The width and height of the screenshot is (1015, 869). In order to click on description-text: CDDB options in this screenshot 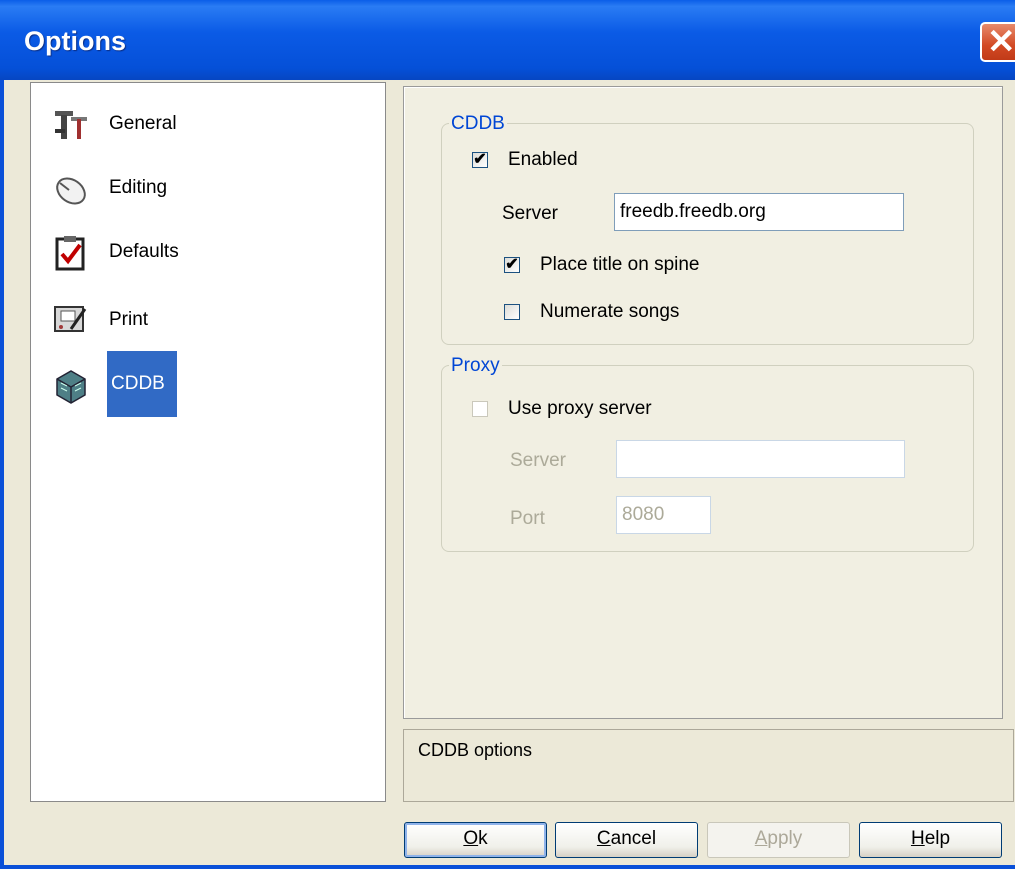, I will do `click(475, 750)`.